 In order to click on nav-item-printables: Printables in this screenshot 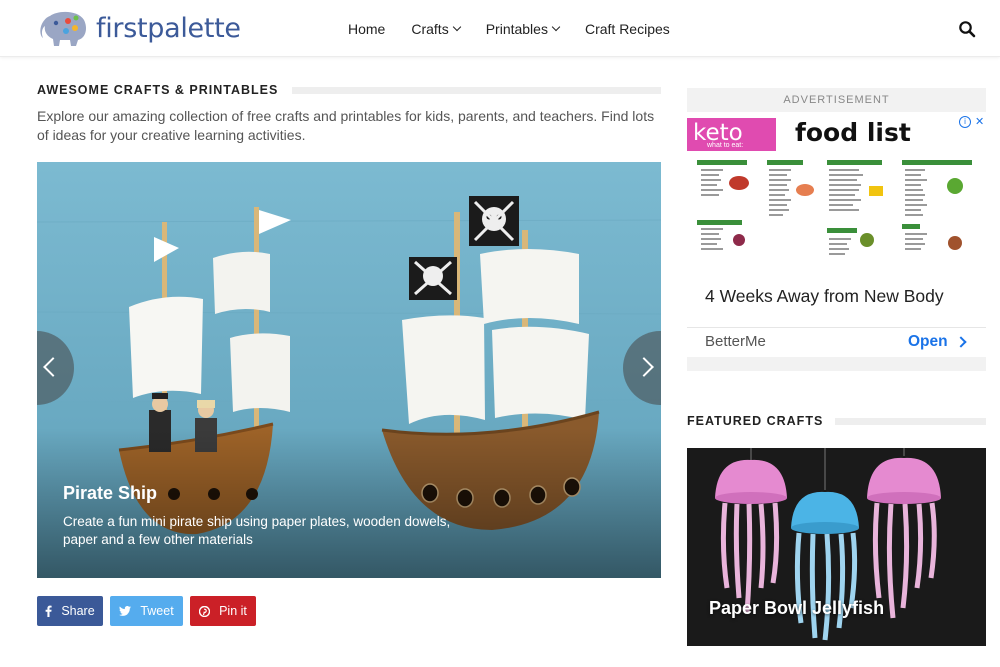, I will do `click(523, 28)`.